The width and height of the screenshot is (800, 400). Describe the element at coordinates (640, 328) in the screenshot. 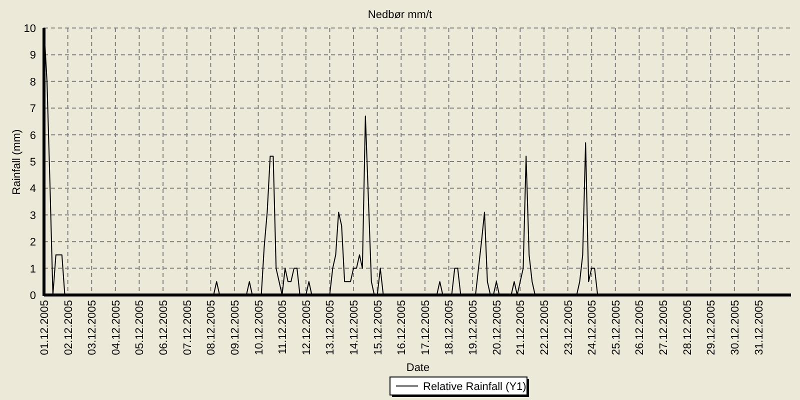

I see `axis-tick-label: 26.12.2005` at that location.